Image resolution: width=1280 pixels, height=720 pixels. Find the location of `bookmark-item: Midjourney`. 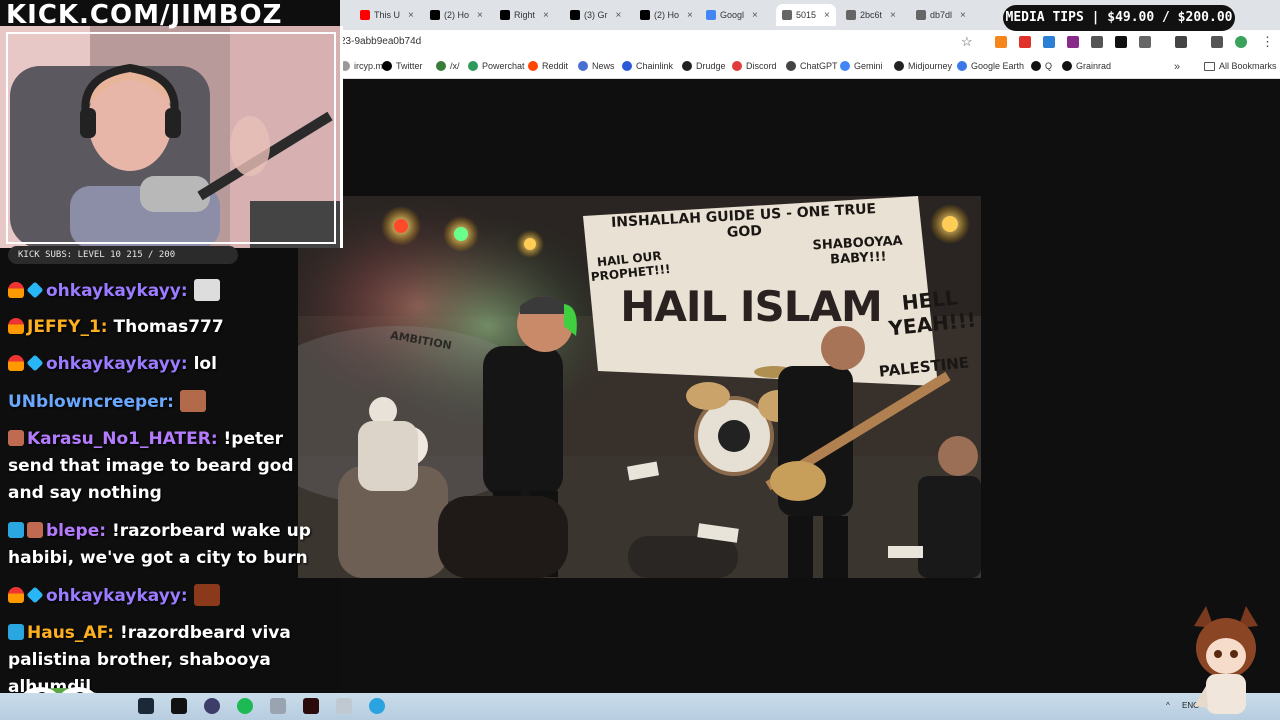

bookmark-item: Midjourney is located at coordinates (923, 66).